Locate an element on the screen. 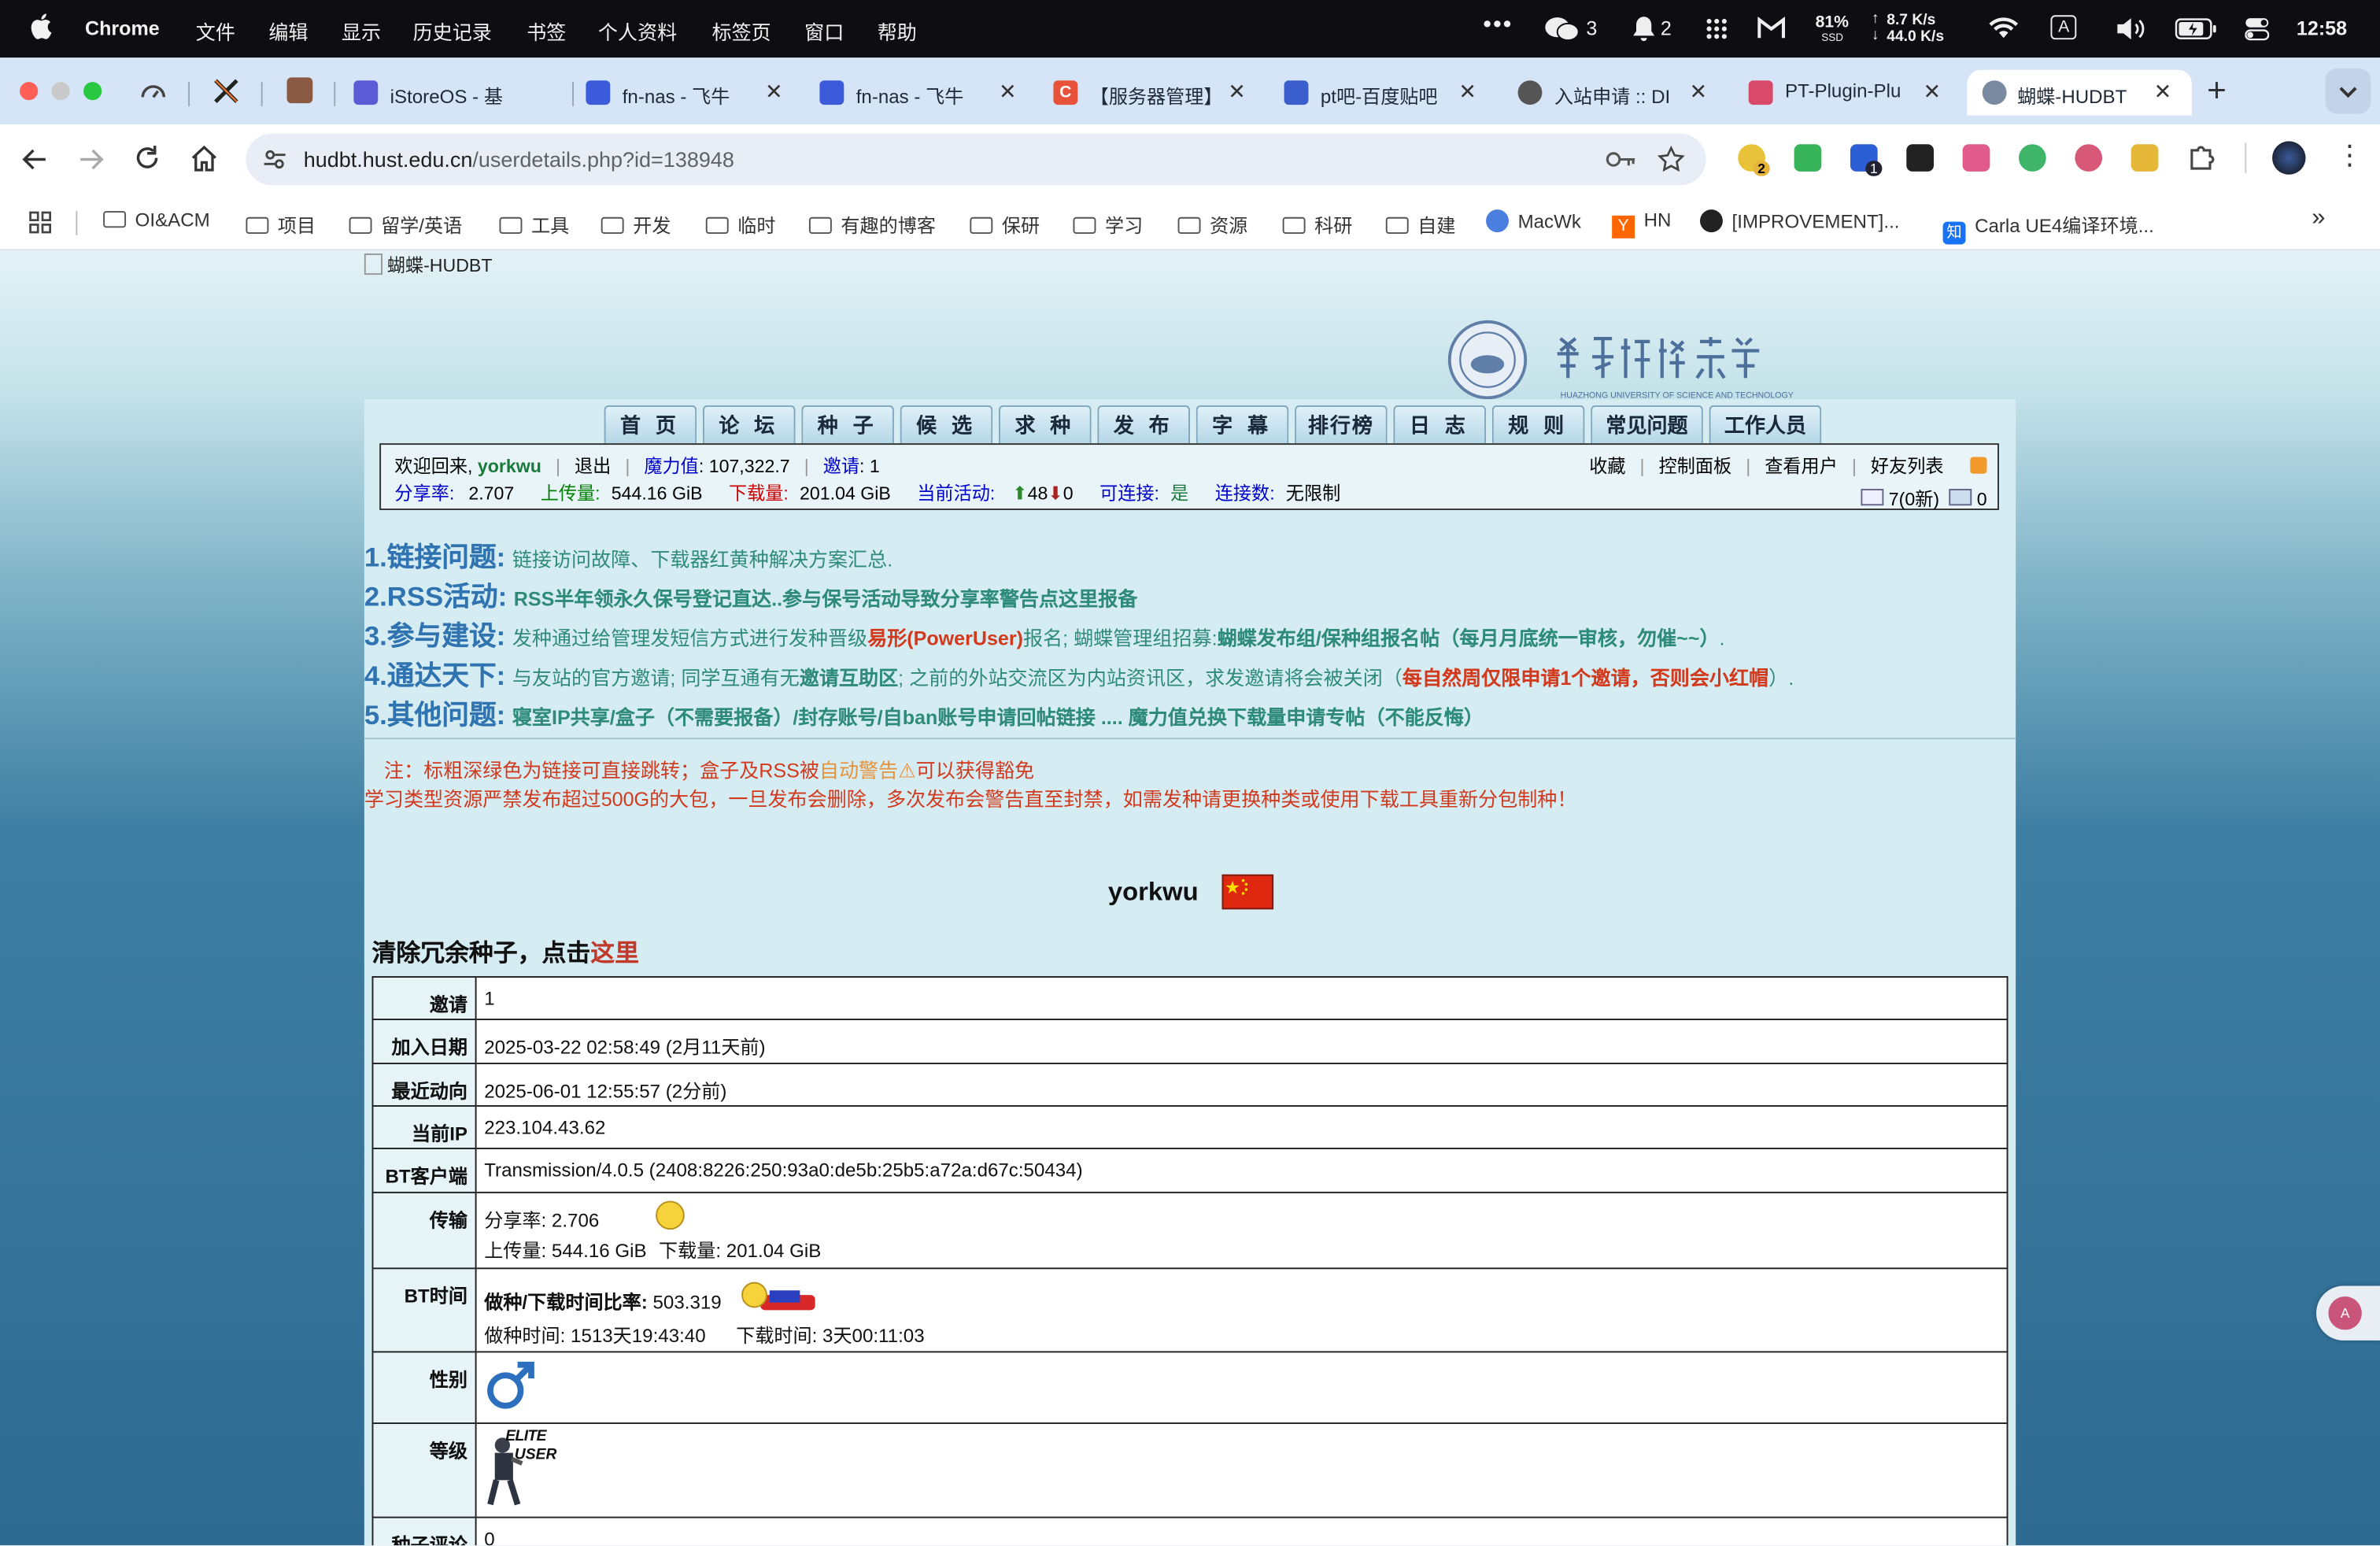 This screenshot has width=2380, height=1546. recruit-link: 蝴蝶发布组/保种组报名帖（每月月底统一审核，勿催~~） is located at coordinates (1469, 638).